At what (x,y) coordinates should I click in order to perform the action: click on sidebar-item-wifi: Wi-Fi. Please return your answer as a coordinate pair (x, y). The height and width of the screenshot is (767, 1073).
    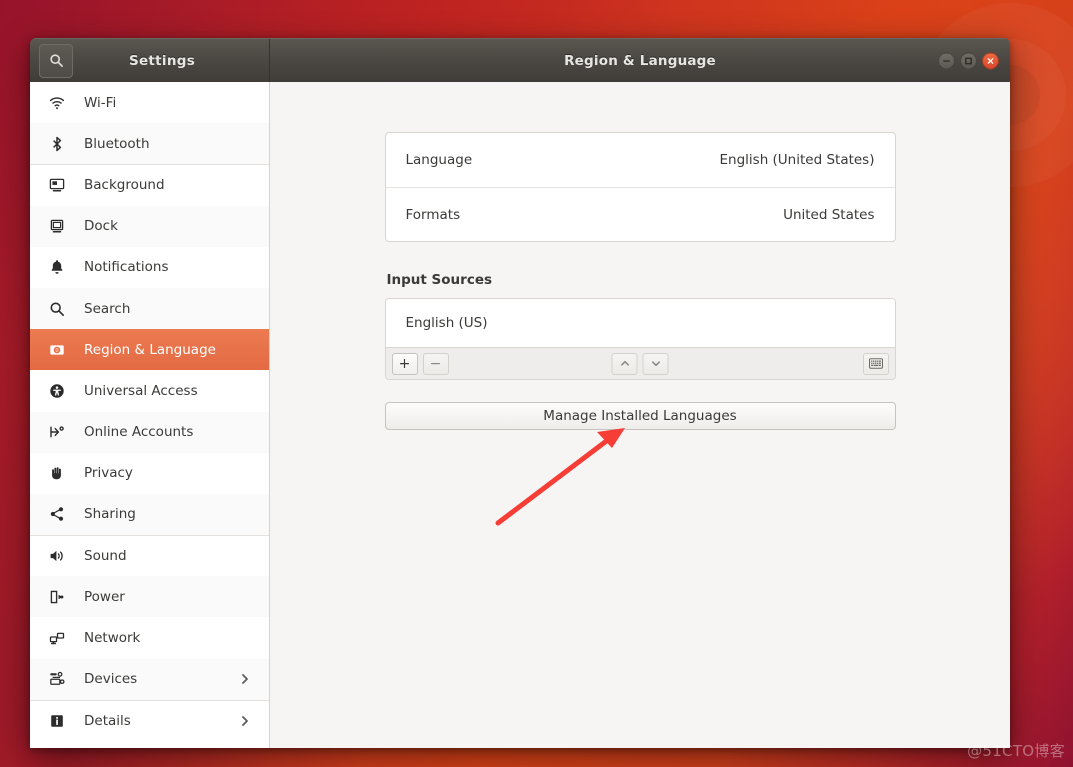
    Looking at the image, I should click on (149, 103).